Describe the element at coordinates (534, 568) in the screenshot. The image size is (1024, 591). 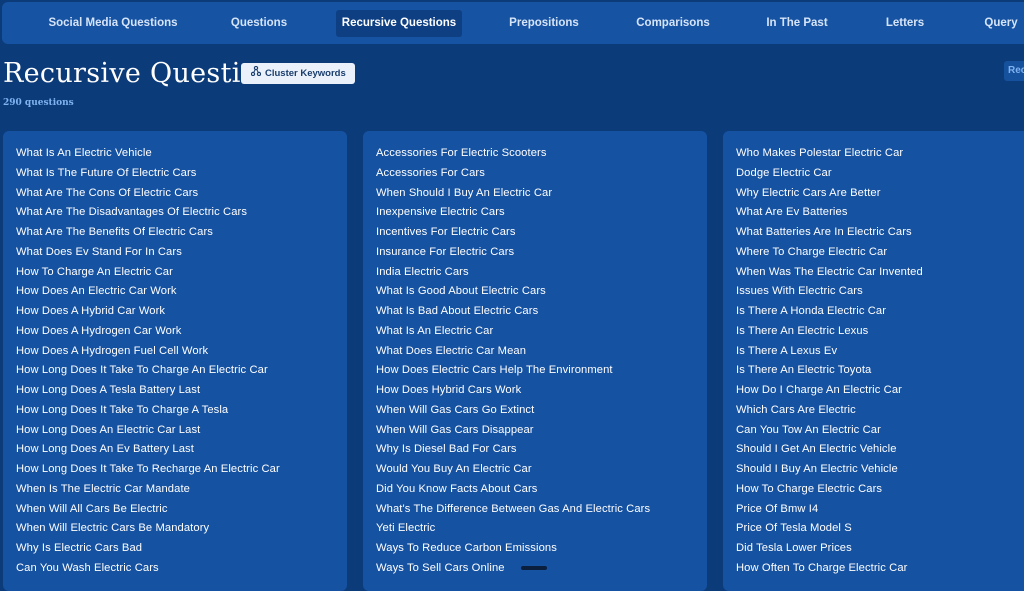
I see `scroll-indicator` at that location.